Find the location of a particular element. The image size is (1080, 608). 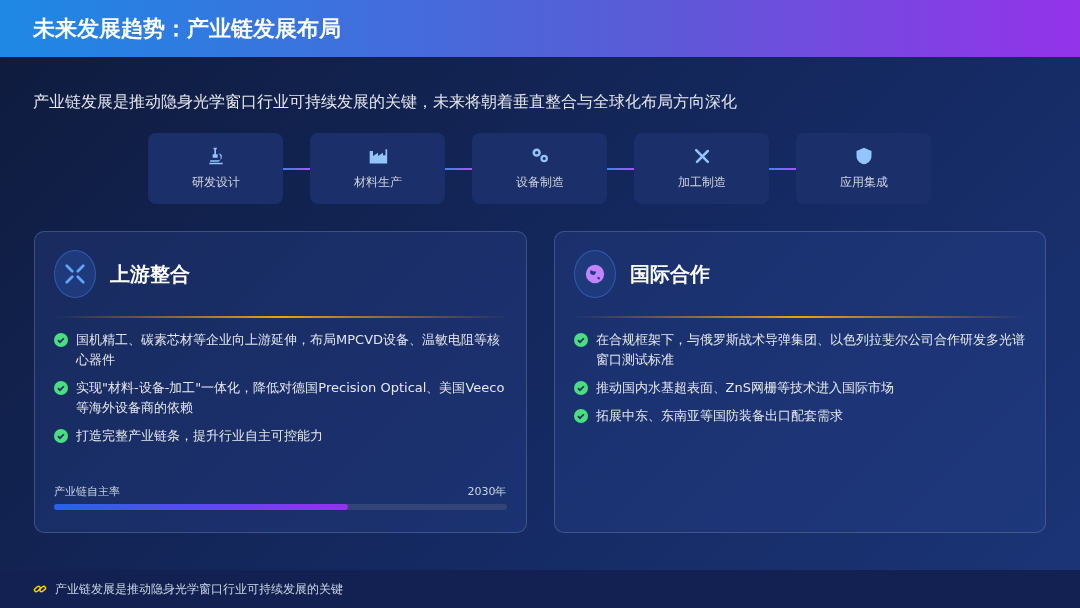

chain-step-label: 加工制造 is located at coordinates (701, 182).